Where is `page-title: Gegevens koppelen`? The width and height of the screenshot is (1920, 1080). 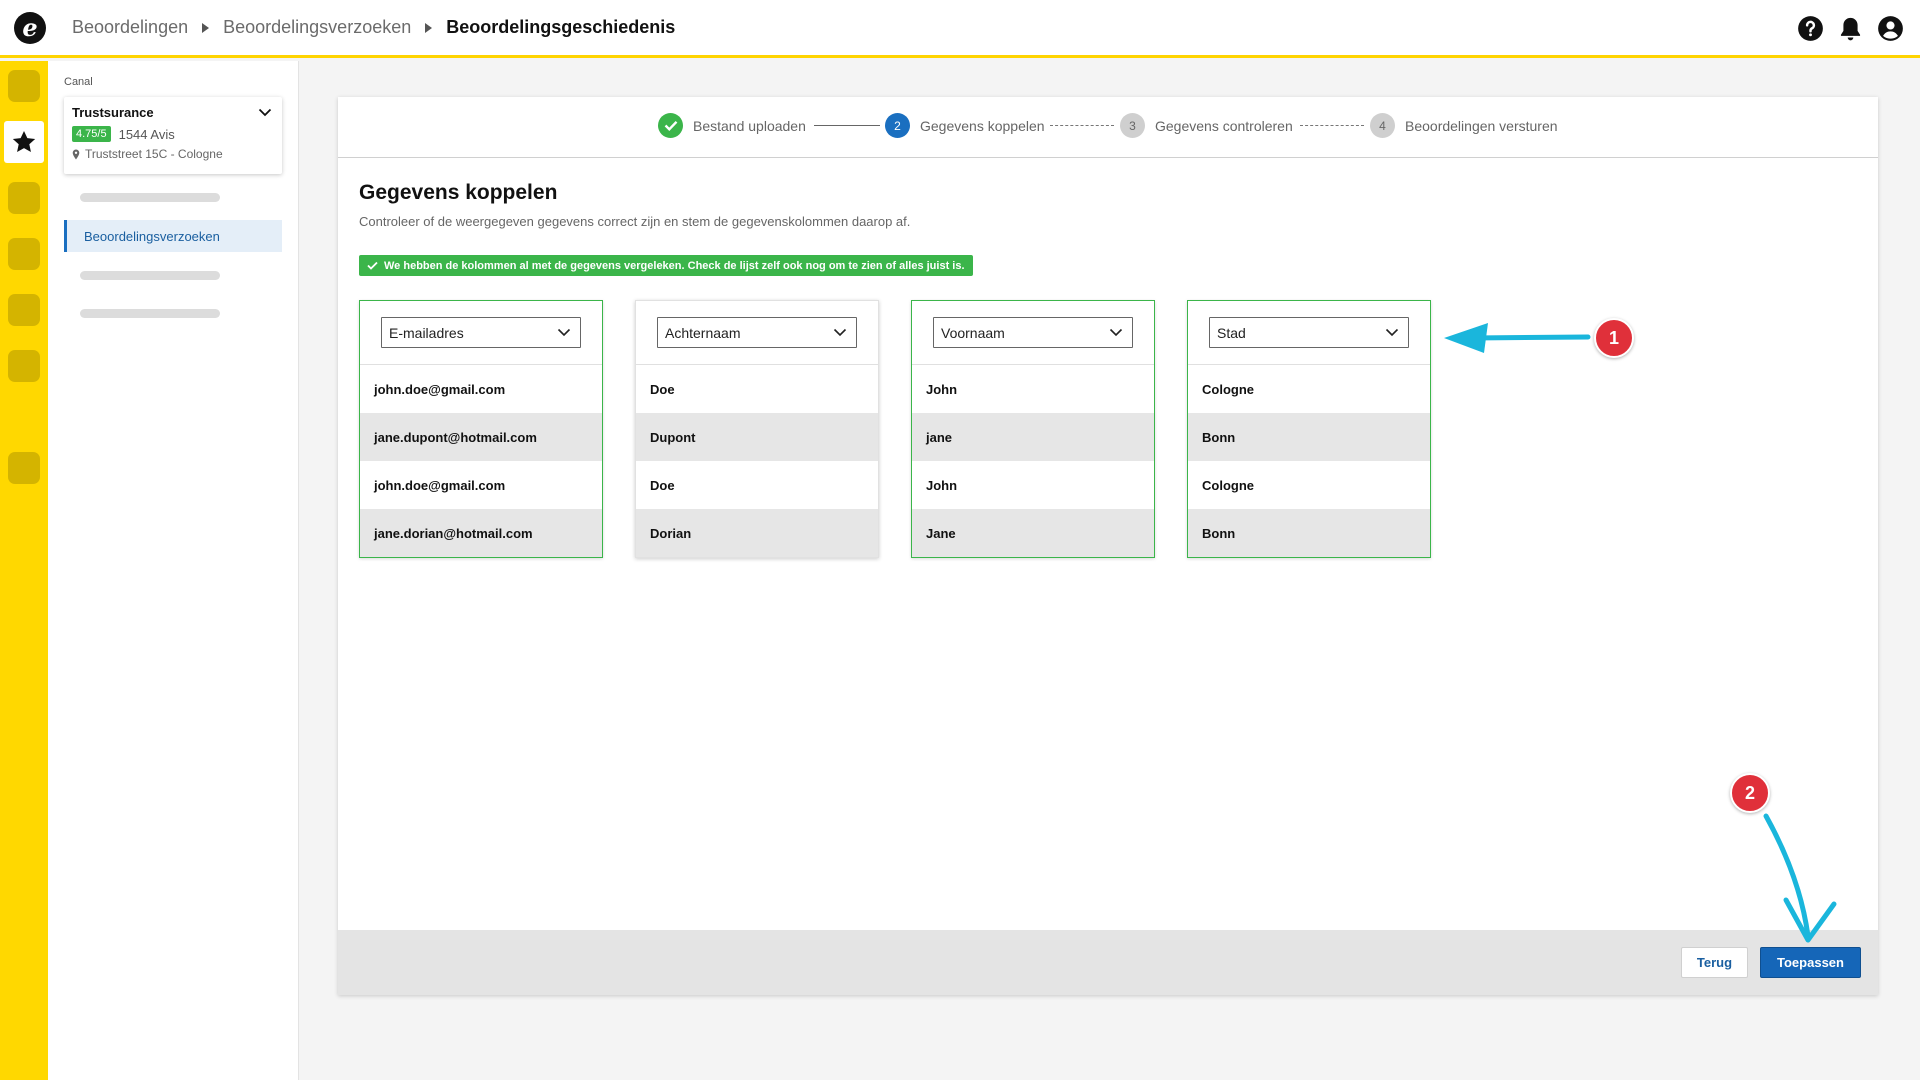
page-title: Gegevens koppelen is located at coordinates (458, 192).